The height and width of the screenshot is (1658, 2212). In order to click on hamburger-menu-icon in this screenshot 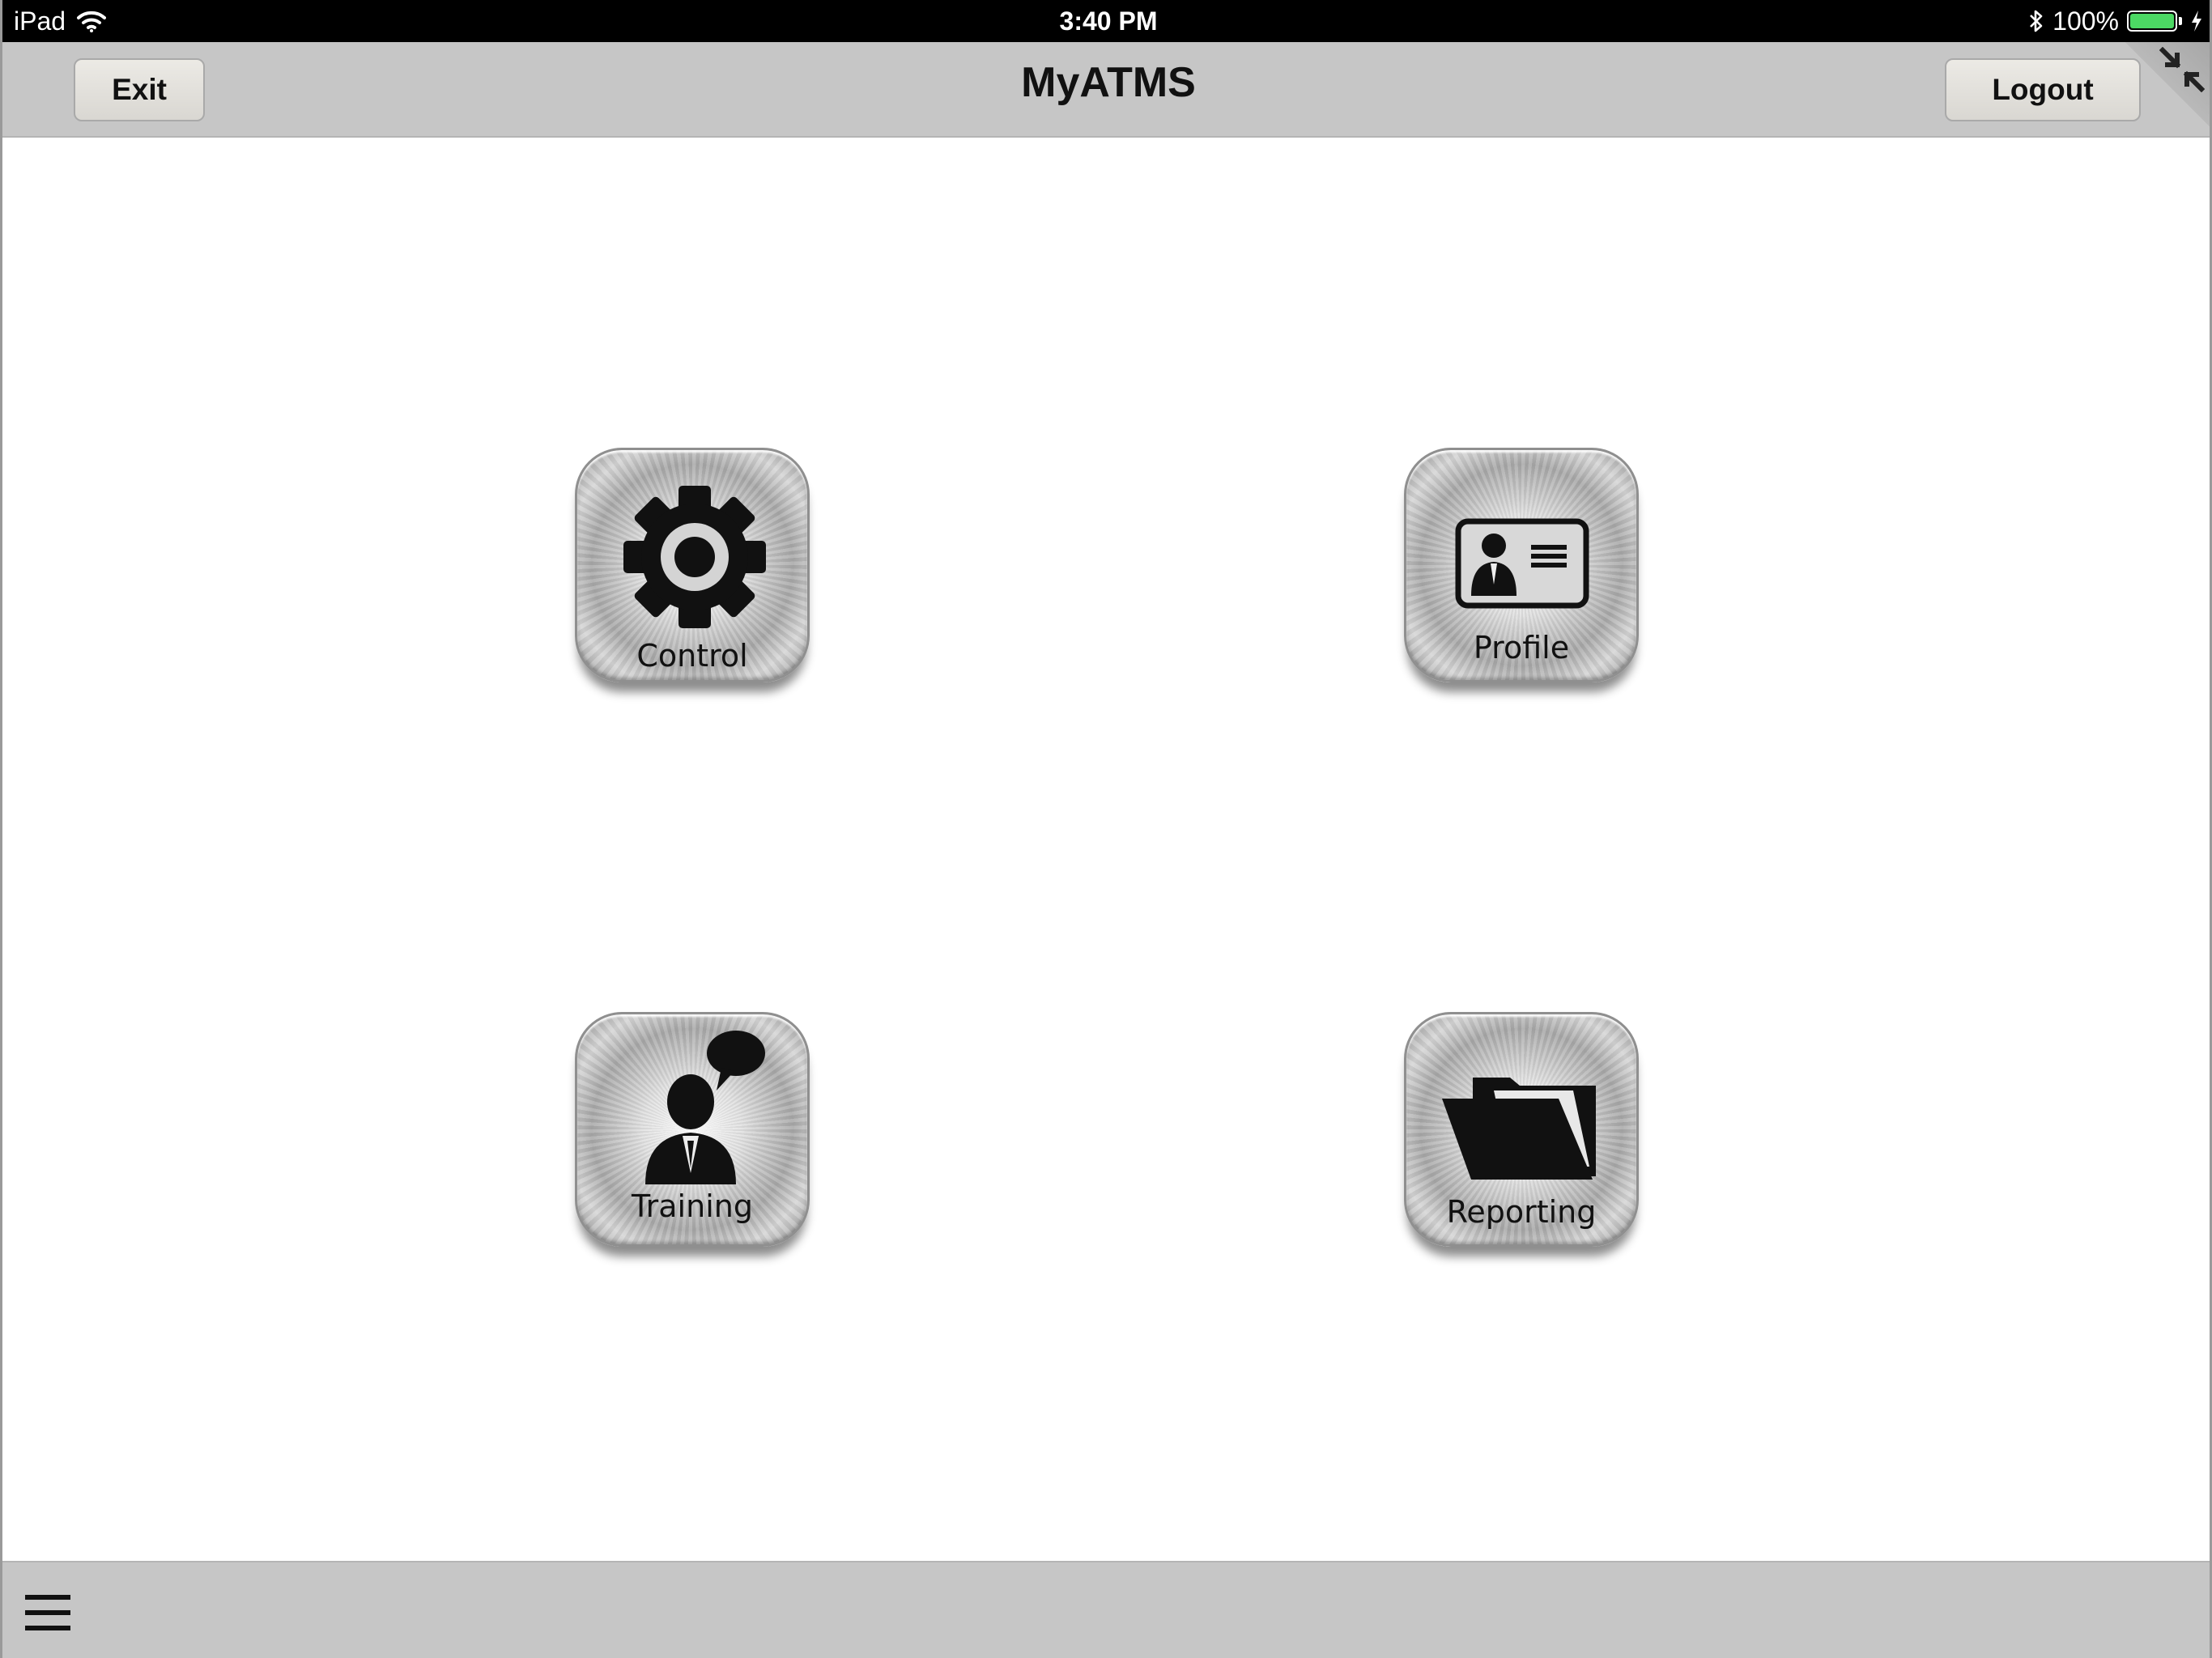, I will do `click(48, 1613)`.